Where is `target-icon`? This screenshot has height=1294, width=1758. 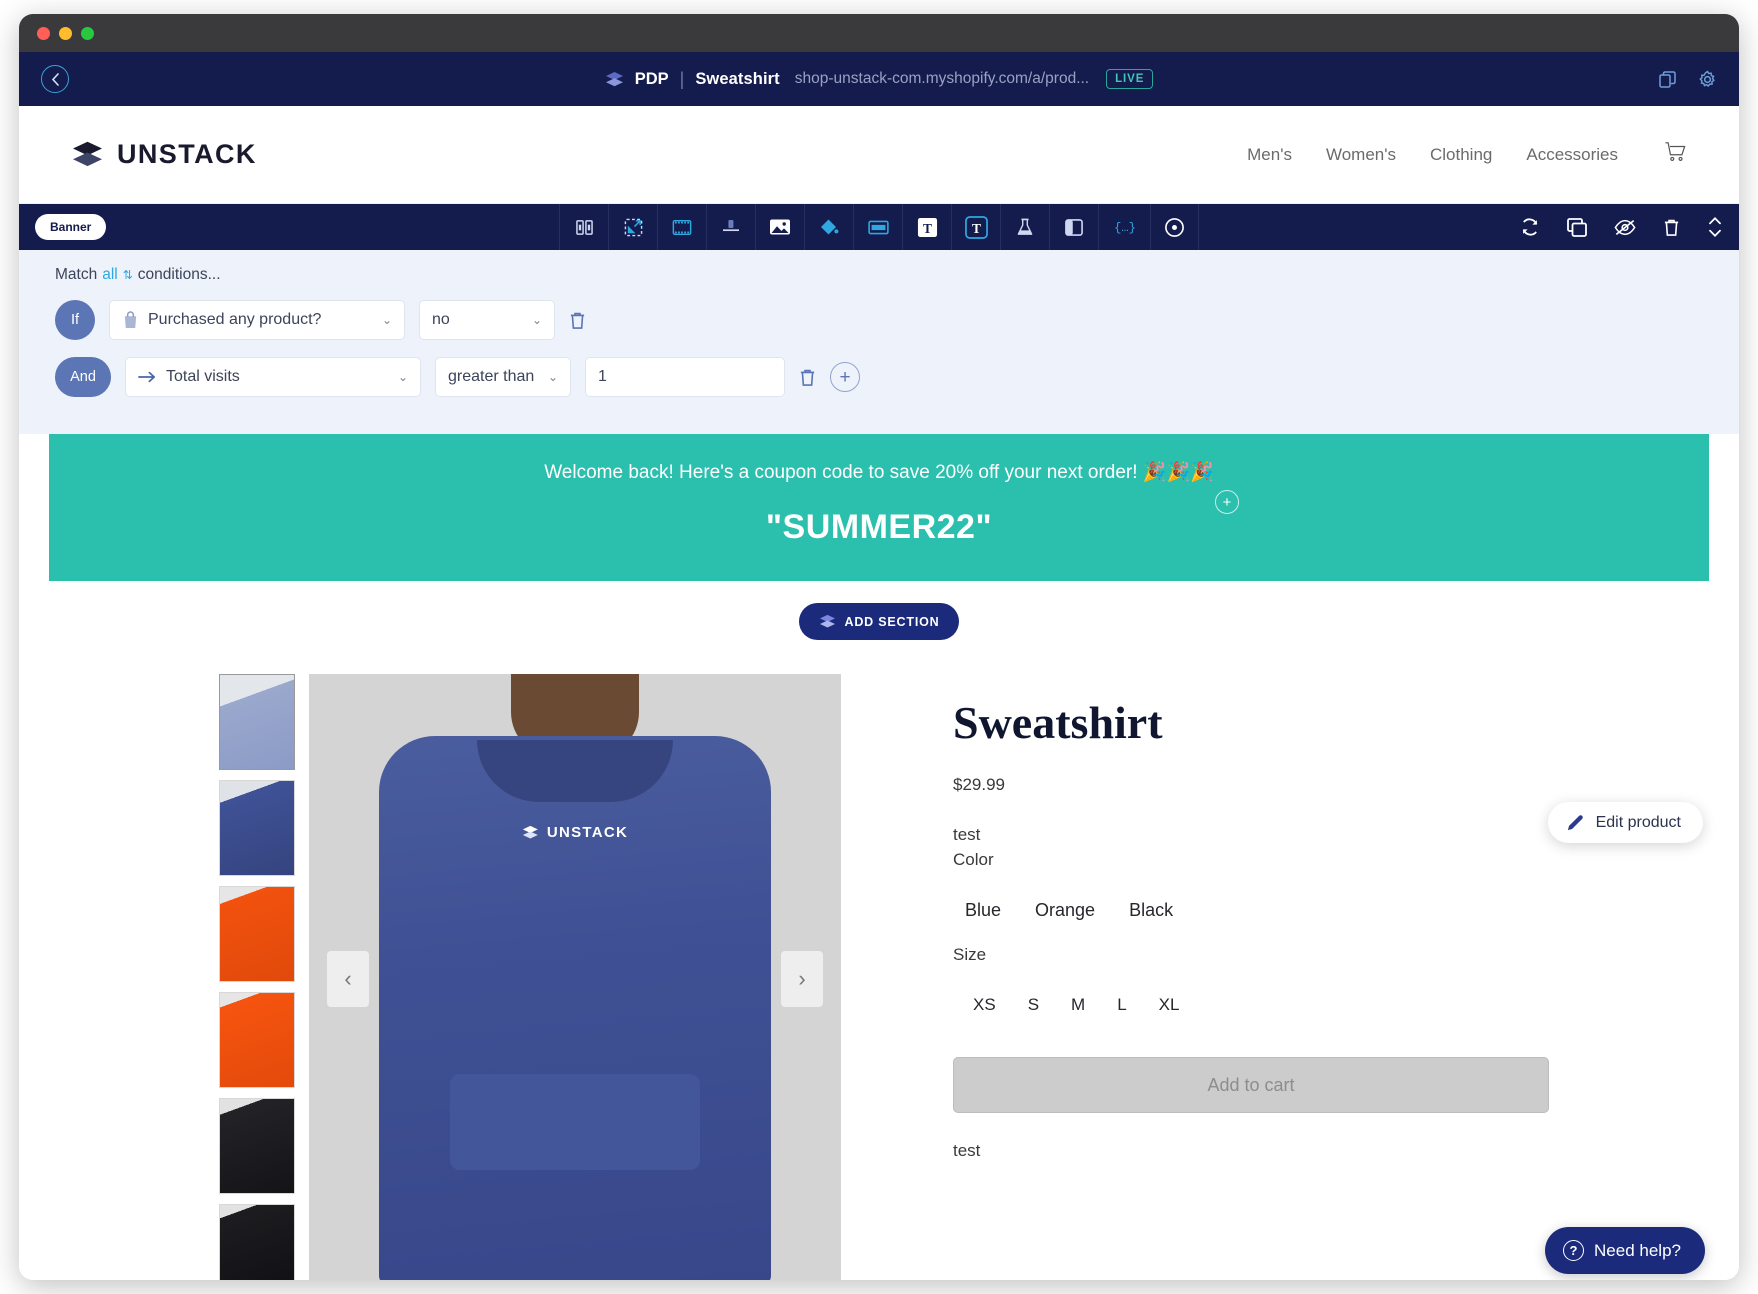
target-icon is located at coordinates (1174, 227).